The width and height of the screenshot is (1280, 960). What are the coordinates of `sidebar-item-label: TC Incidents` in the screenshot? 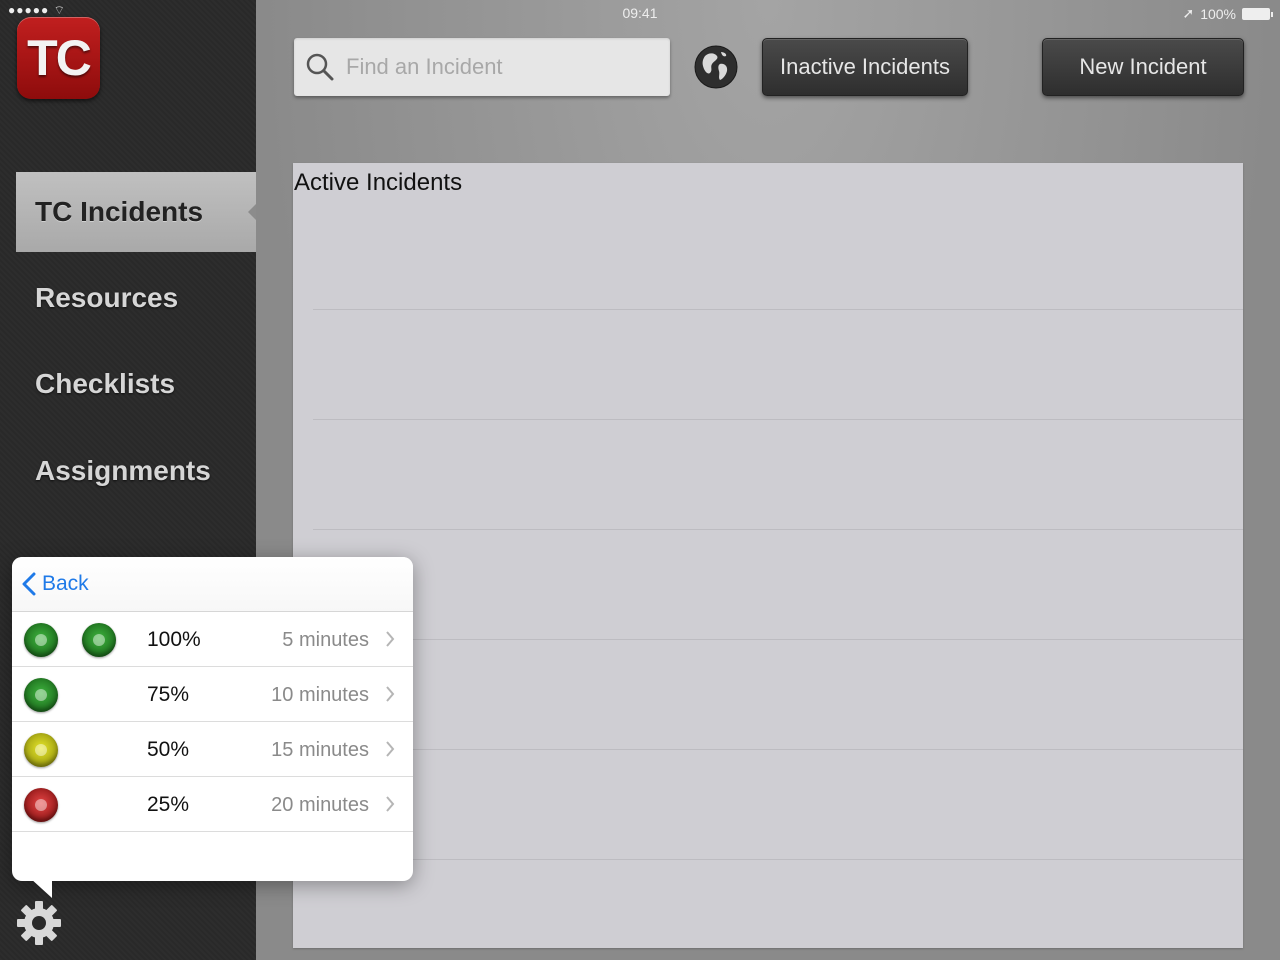 It's located at (119, 211).